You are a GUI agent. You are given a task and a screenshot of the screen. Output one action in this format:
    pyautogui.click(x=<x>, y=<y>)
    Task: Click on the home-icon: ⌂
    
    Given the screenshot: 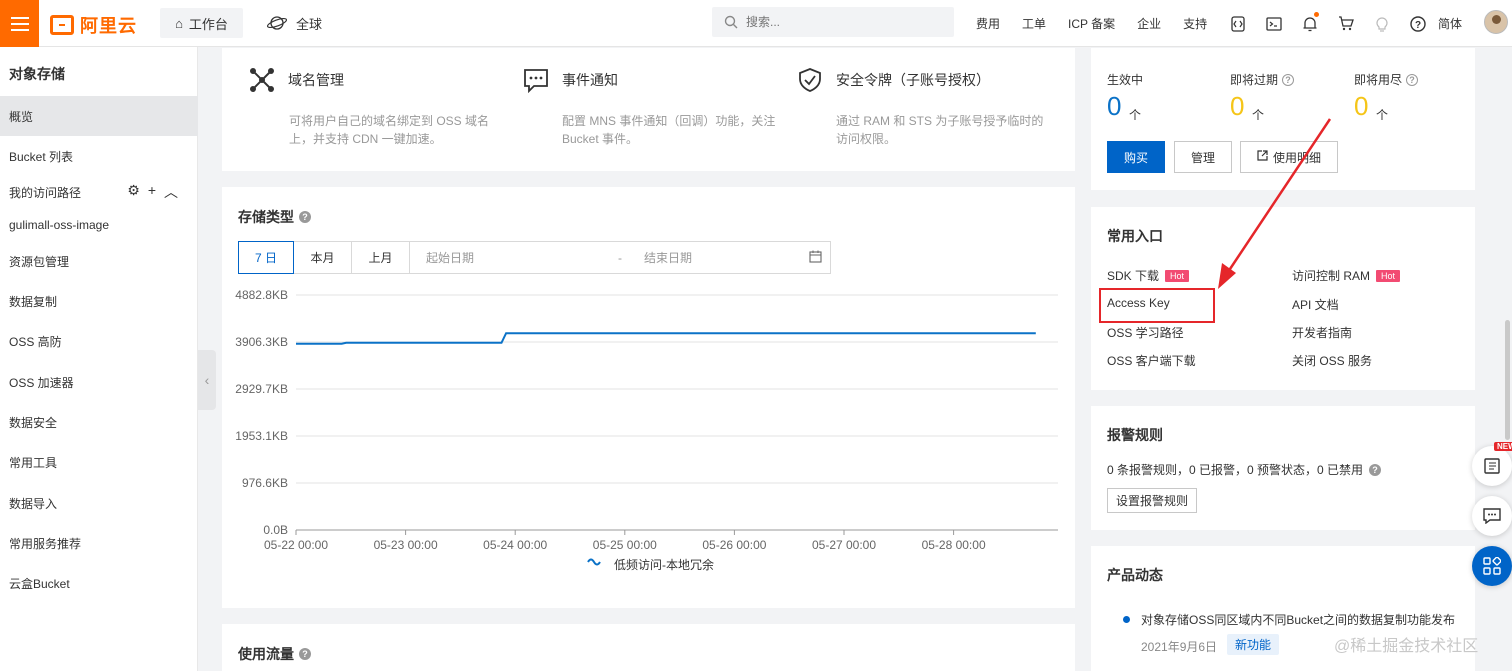 What is the action you would take?
    pyautogui.click(x=179, y=23)
    